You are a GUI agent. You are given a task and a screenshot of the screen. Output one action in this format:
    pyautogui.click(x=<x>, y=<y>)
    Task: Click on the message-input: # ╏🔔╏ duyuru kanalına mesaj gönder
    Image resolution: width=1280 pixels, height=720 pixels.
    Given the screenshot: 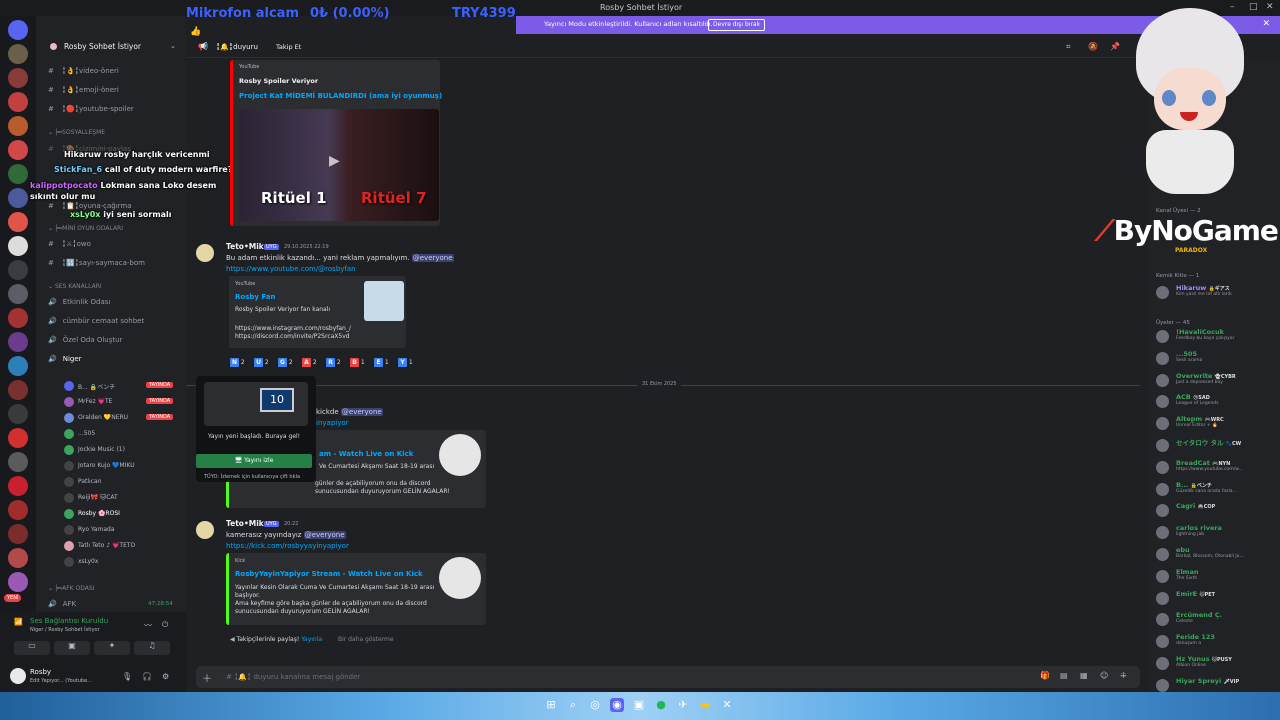 What is the action you would take?
    pyautogui.click(x=293, y=677)
    